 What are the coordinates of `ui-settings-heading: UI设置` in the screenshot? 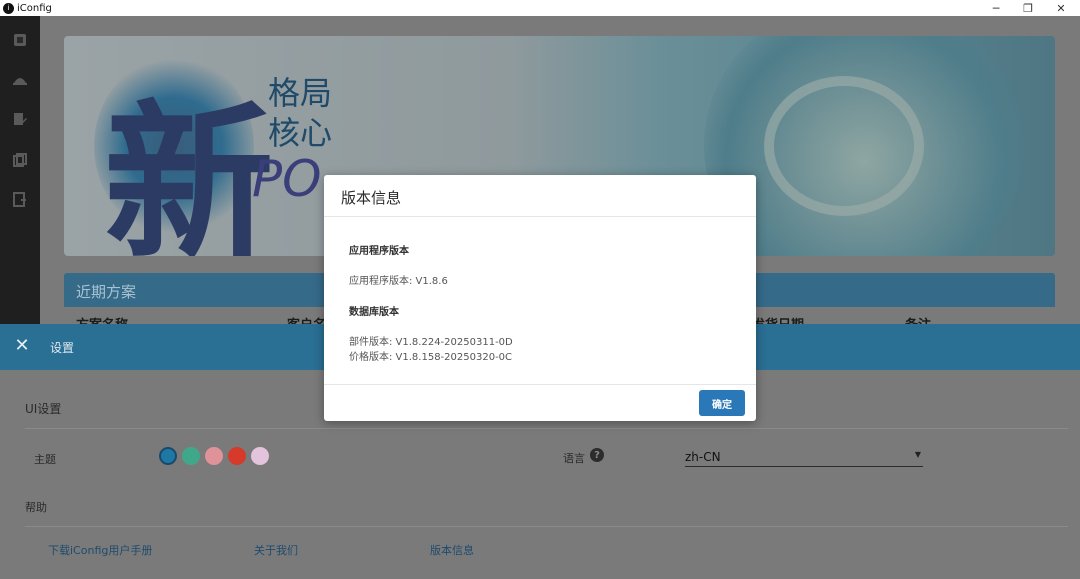 It's located at (43, 409).